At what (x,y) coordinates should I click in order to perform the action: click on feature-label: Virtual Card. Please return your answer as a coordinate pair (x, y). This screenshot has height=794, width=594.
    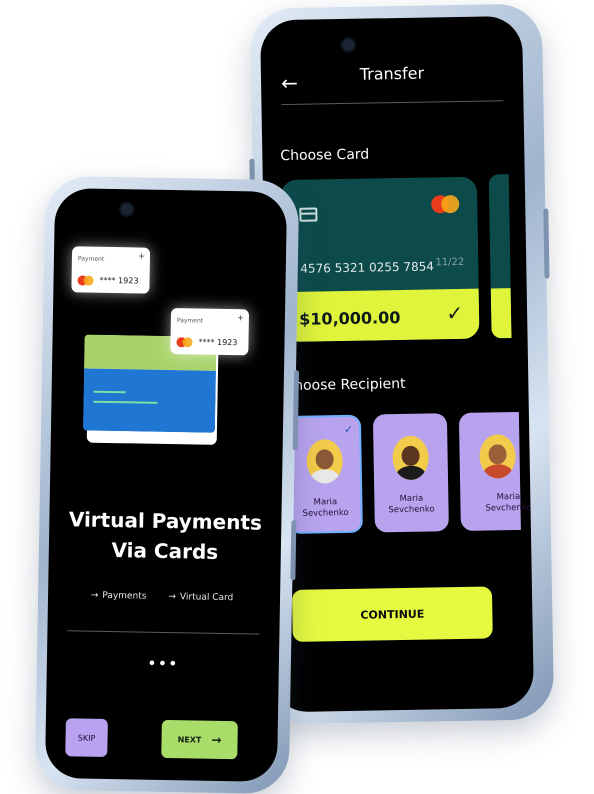
    Looking at the image, I should click on (206, 598).